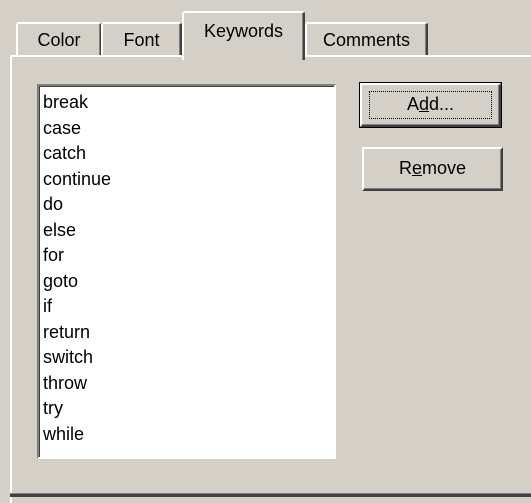  I want to click on keyword-item-if: if, so click(188, 307).